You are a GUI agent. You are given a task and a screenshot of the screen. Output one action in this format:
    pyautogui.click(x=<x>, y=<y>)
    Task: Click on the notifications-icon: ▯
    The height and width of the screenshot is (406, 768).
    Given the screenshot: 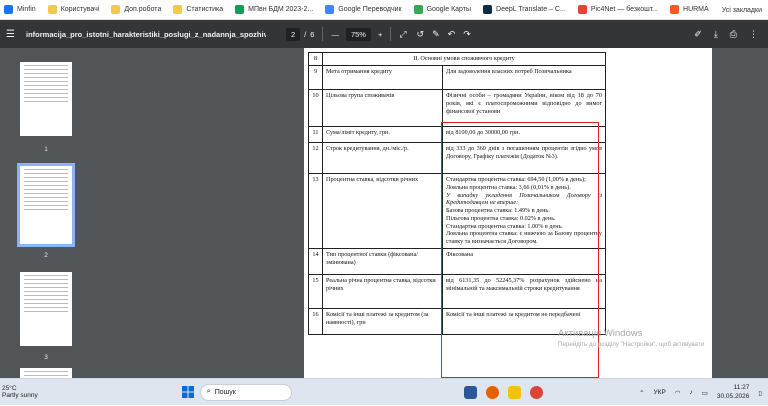 What is the action you would take?
    pyautogui.click(x=760, y=393)
    